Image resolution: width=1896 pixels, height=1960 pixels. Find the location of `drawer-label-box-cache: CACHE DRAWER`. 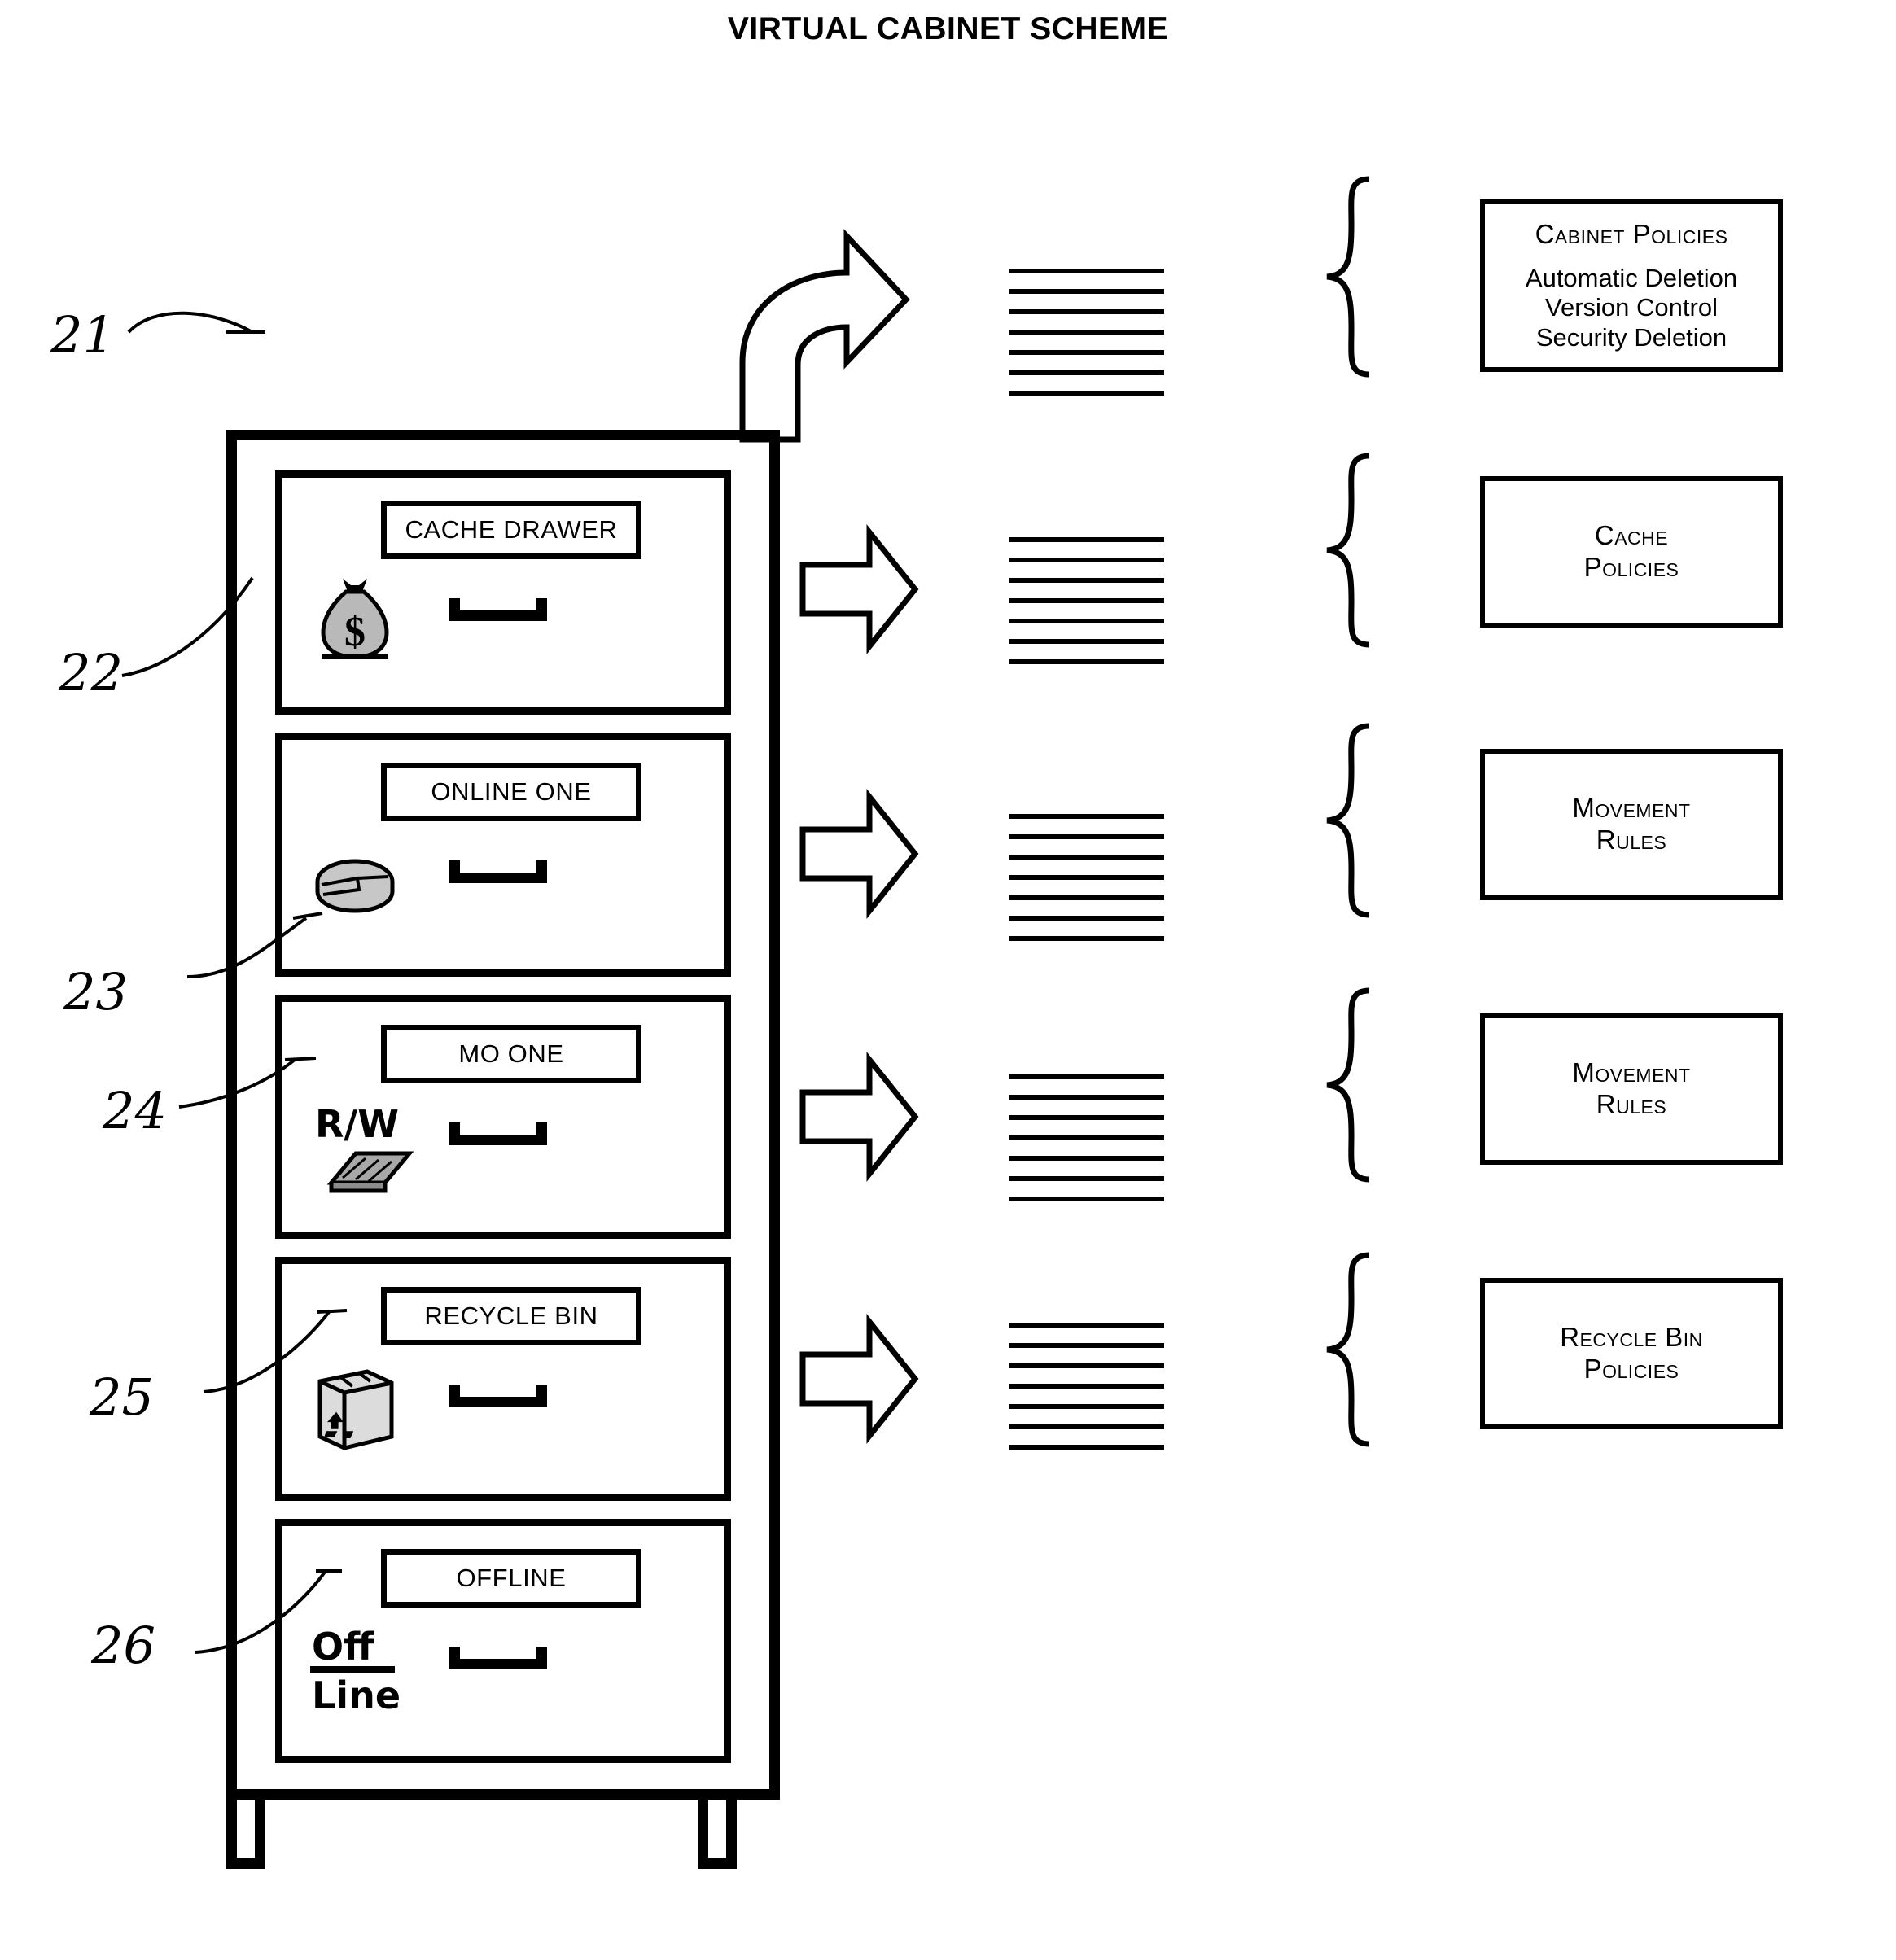

drawer-label-box-cache: CACHE DRAWER is located at coordinates (511, 530).